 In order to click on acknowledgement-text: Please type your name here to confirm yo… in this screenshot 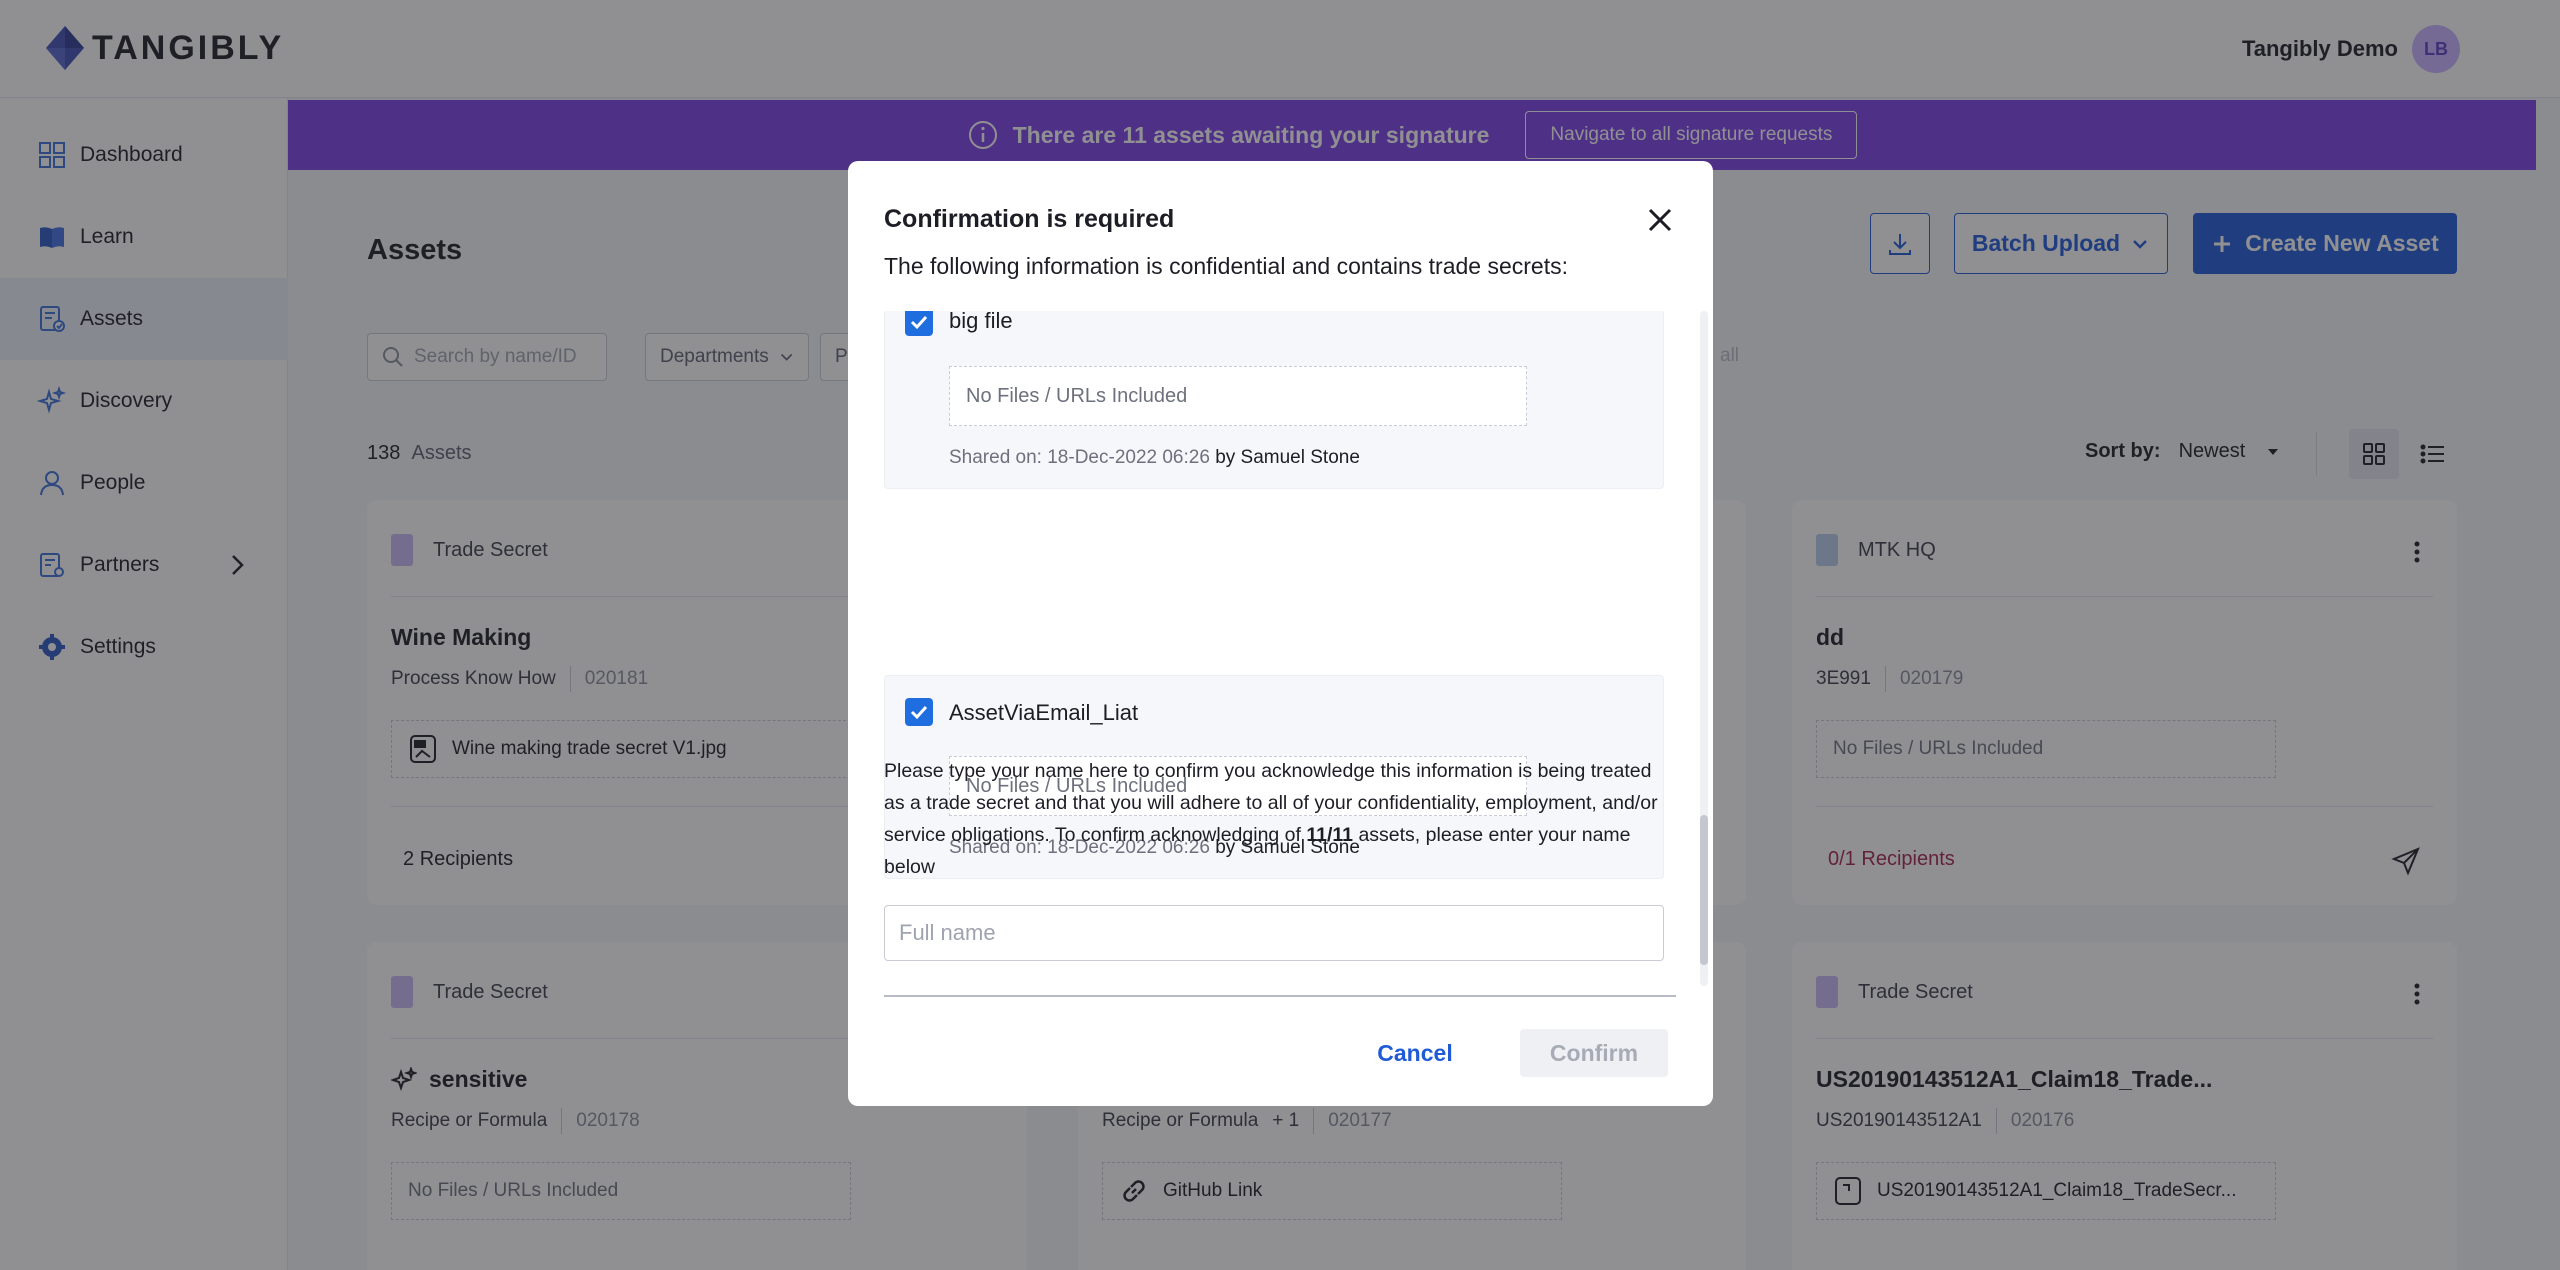, I will do `click(1274, 819)`.